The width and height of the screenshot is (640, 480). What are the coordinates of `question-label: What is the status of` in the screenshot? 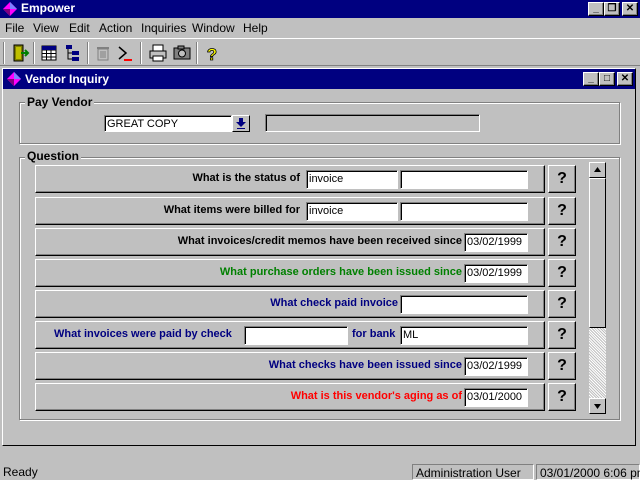 It's located at (246, 178).